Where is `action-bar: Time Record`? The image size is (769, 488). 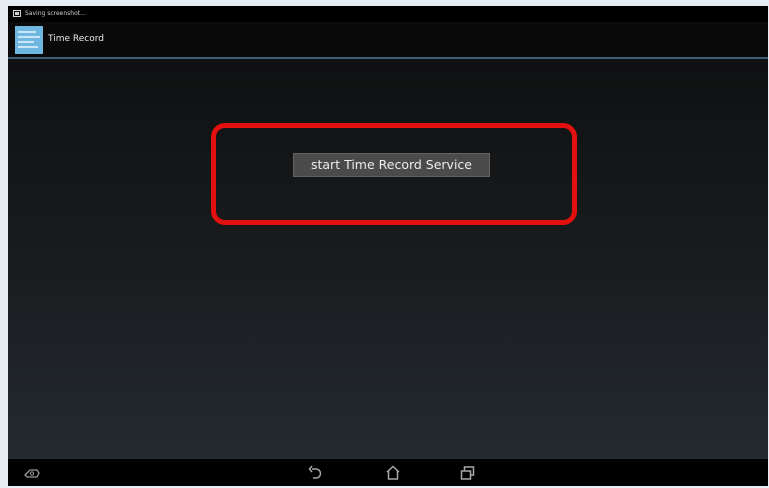
action-bar: Time Record is located at coordinates (388, 40).